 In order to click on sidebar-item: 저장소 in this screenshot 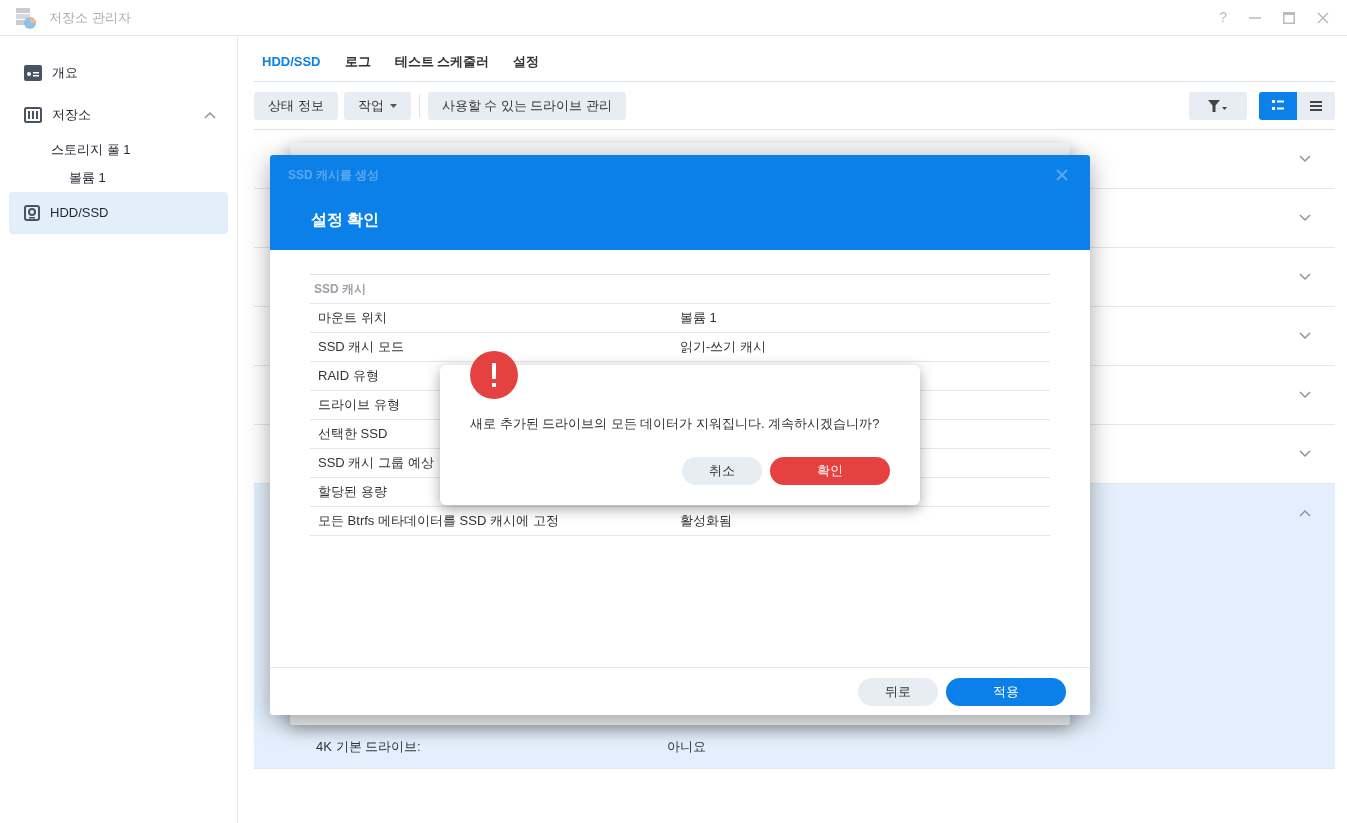, I will do `click(118, 115)`.